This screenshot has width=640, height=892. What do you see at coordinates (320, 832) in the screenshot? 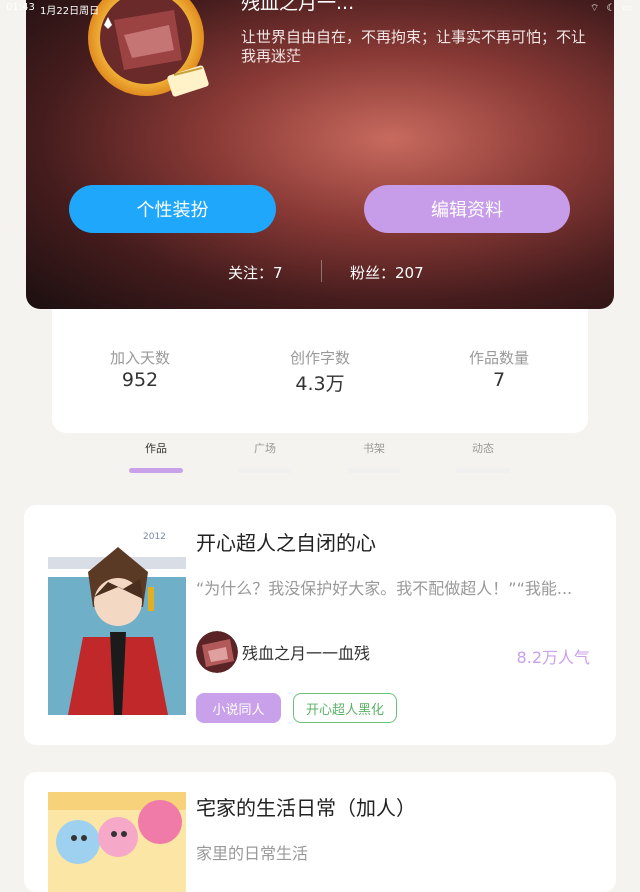
I see `work-card: 宅家的生活日常（加人） 家里的日常生活` at bounding box center [320, 832].